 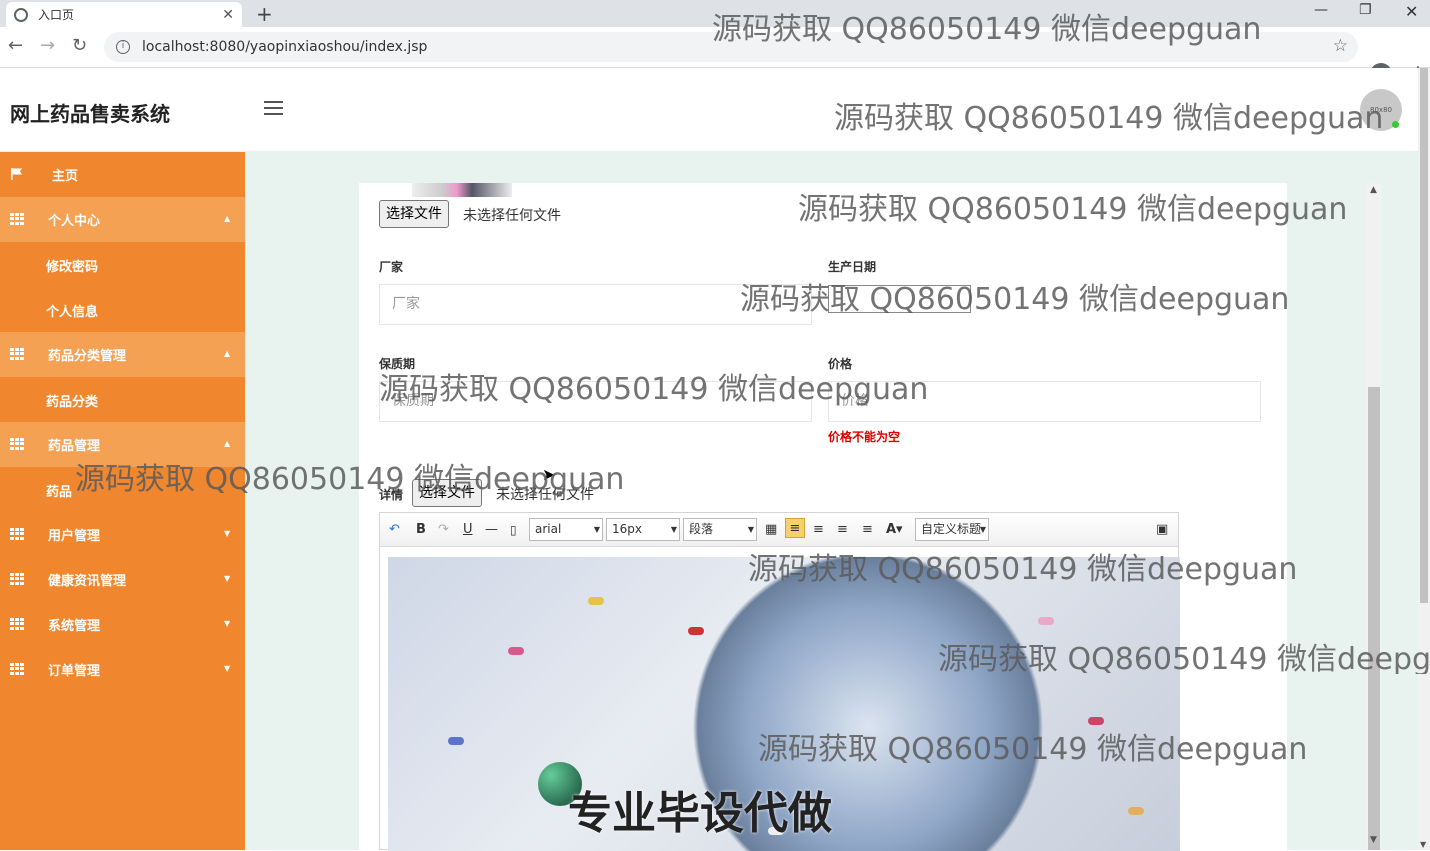 I want to click on sidebar-subitem-drug-category: 药品分类, so click(x=122, y=399).